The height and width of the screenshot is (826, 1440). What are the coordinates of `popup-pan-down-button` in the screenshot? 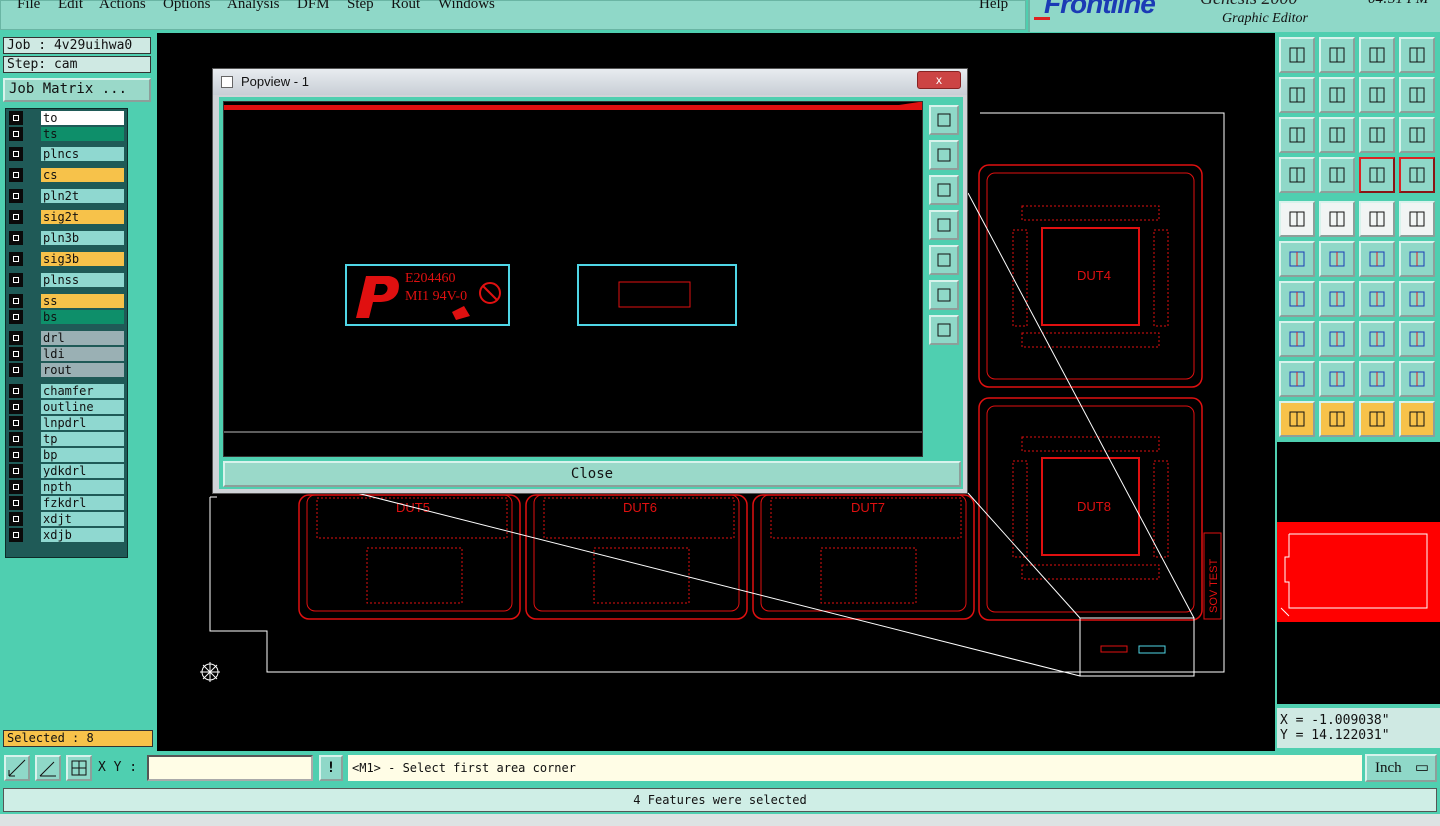 It's located at (944, 190).